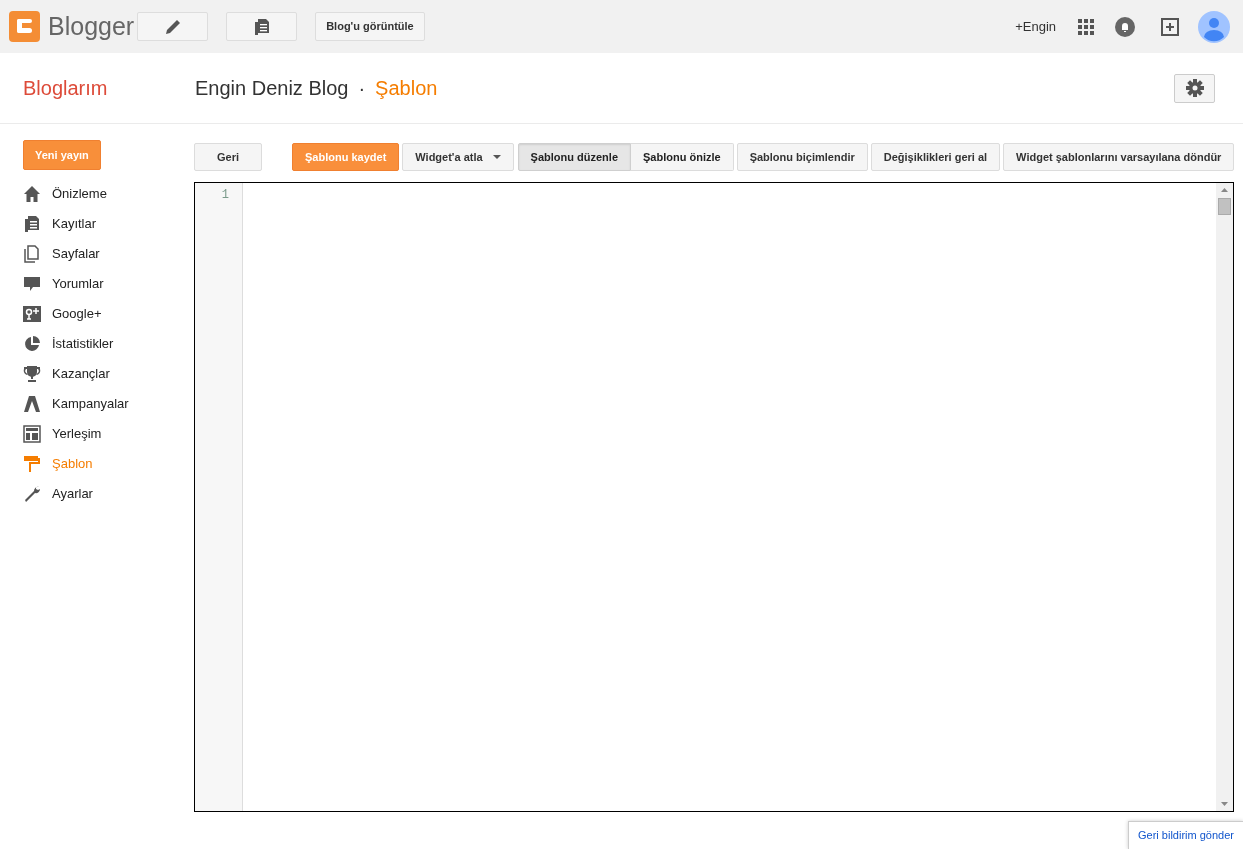 Image resolution: width=1243 pixels, height=849 pixels. I want to click on sidebar-item: Ayarlar, so click(108, 494).